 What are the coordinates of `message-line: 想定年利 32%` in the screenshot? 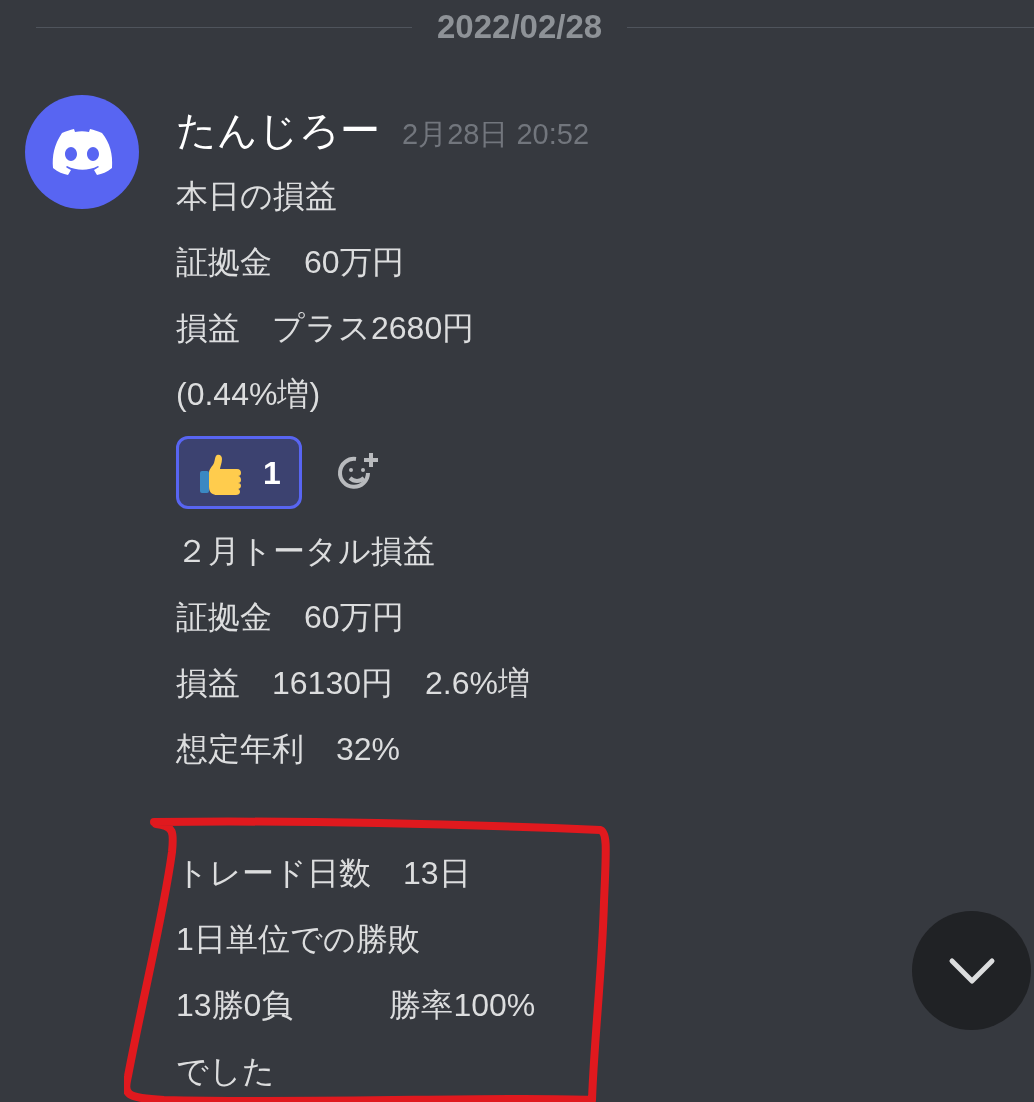 It's located at (289, 749).